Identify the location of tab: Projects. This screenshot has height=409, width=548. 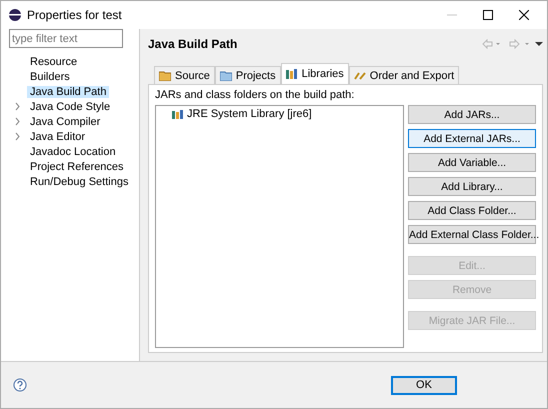
(247, 75).